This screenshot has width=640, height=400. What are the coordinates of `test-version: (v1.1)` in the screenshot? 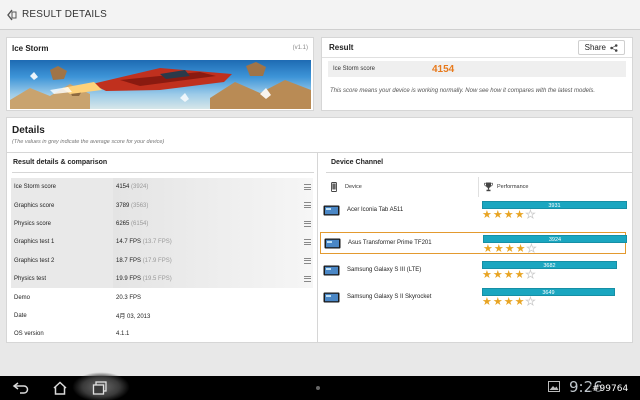 It's located at (300, 48).